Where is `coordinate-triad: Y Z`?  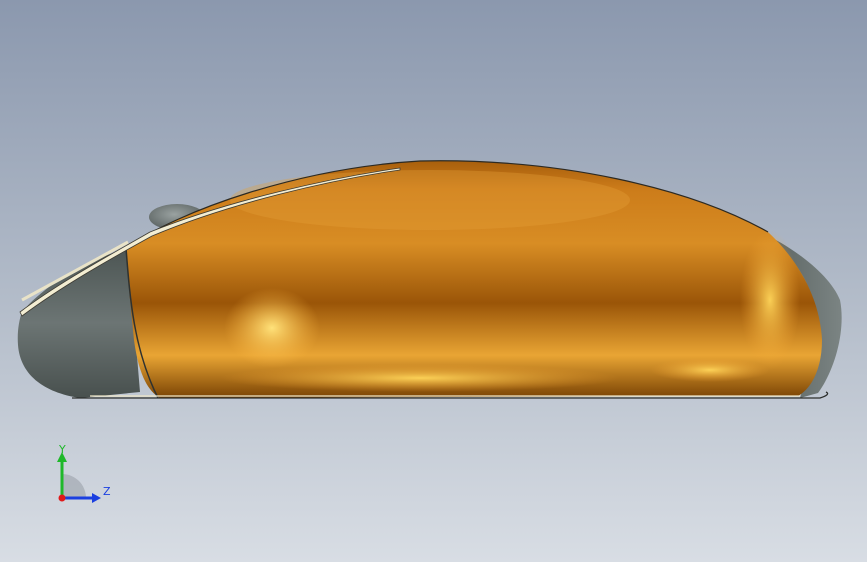 coordinate-triad: Y Z is located at coordinates (83, 475).